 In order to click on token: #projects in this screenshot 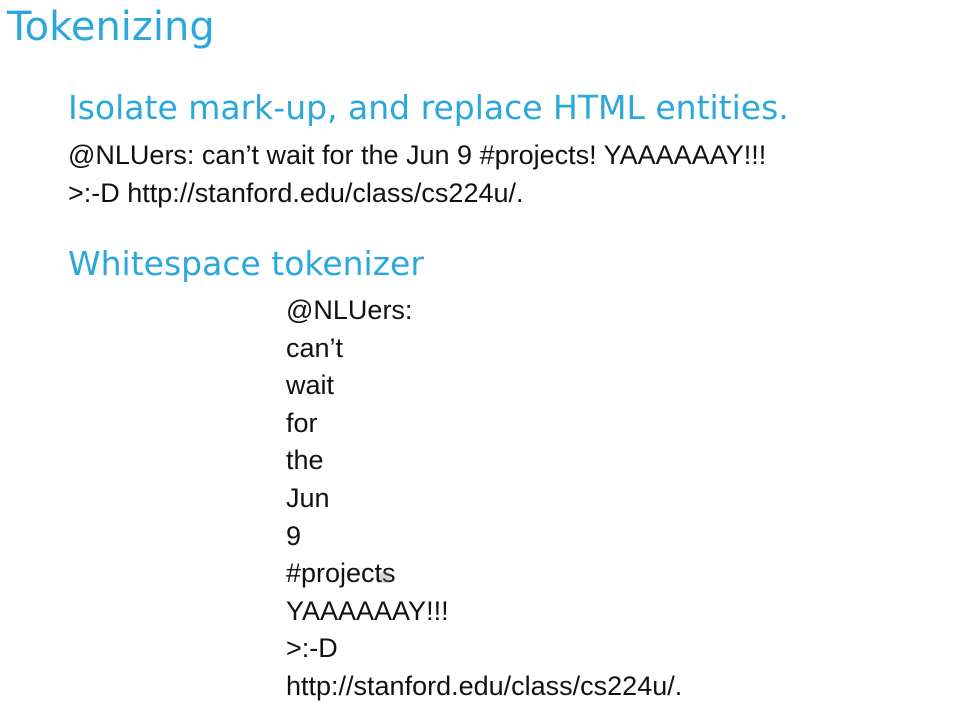, I will do `click(341, 573)`.